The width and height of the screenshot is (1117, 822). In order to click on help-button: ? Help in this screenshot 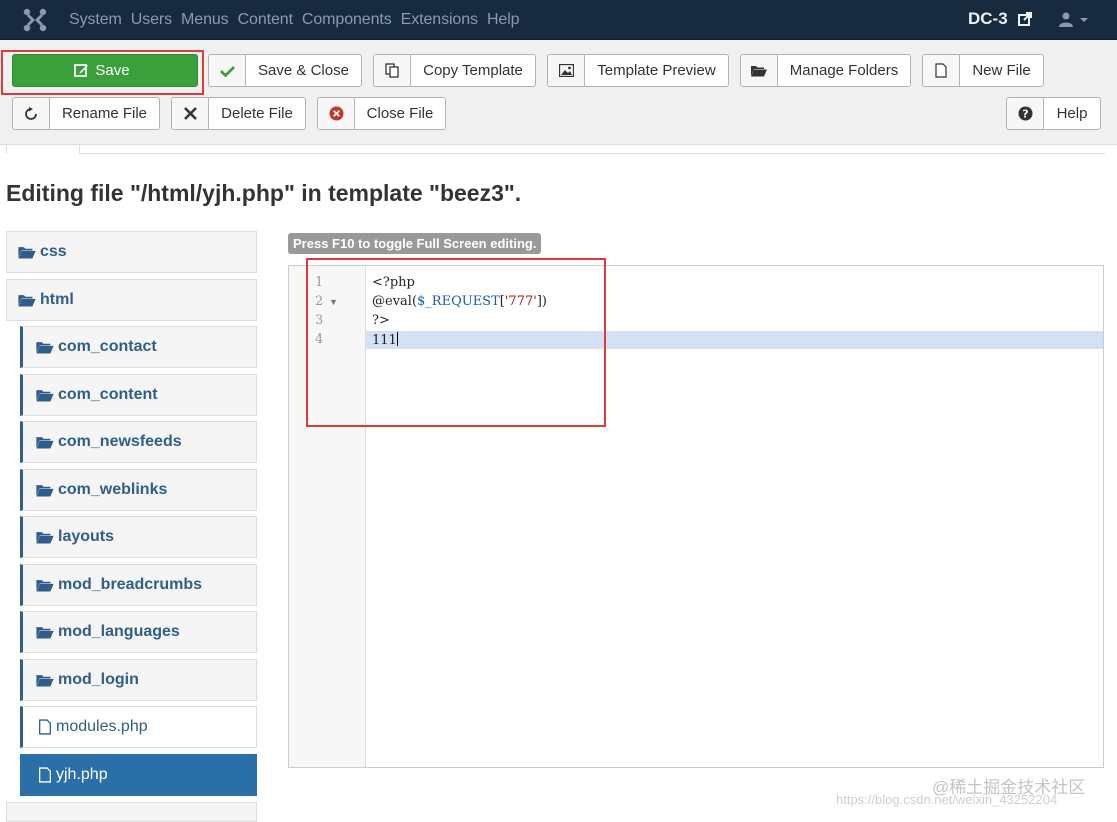, I will do `click(1053, 113)`.